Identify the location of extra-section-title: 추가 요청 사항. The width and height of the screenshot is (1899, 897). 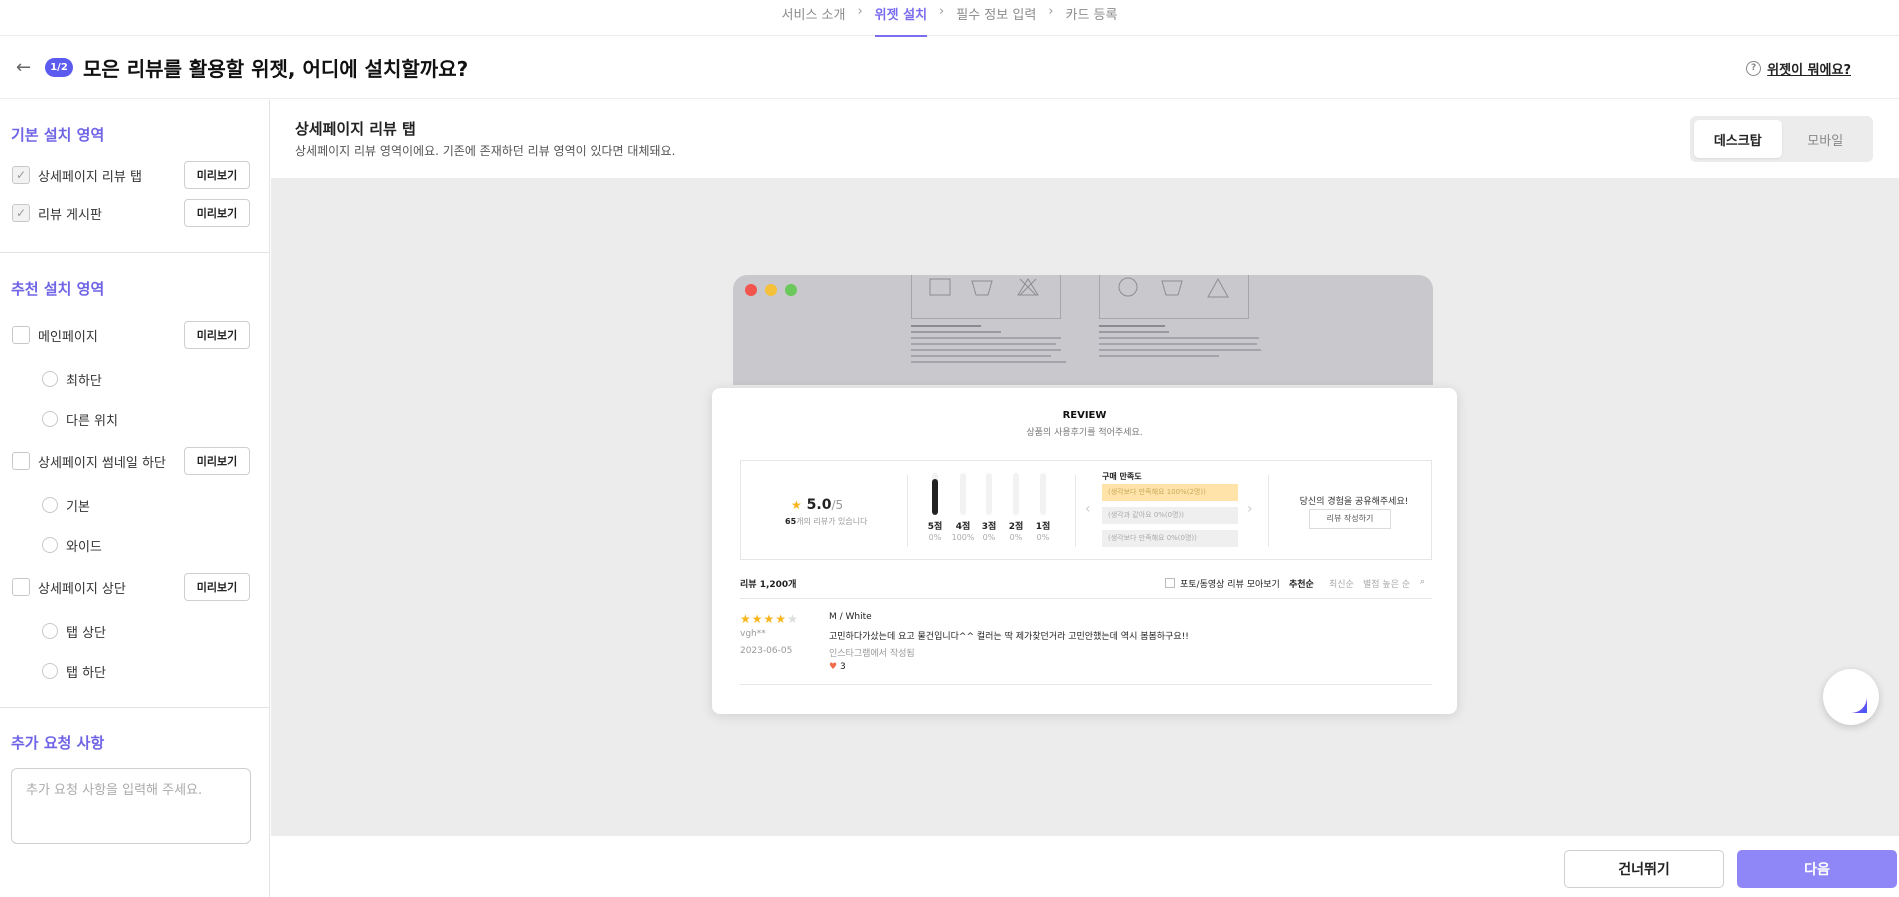
(58, 743).